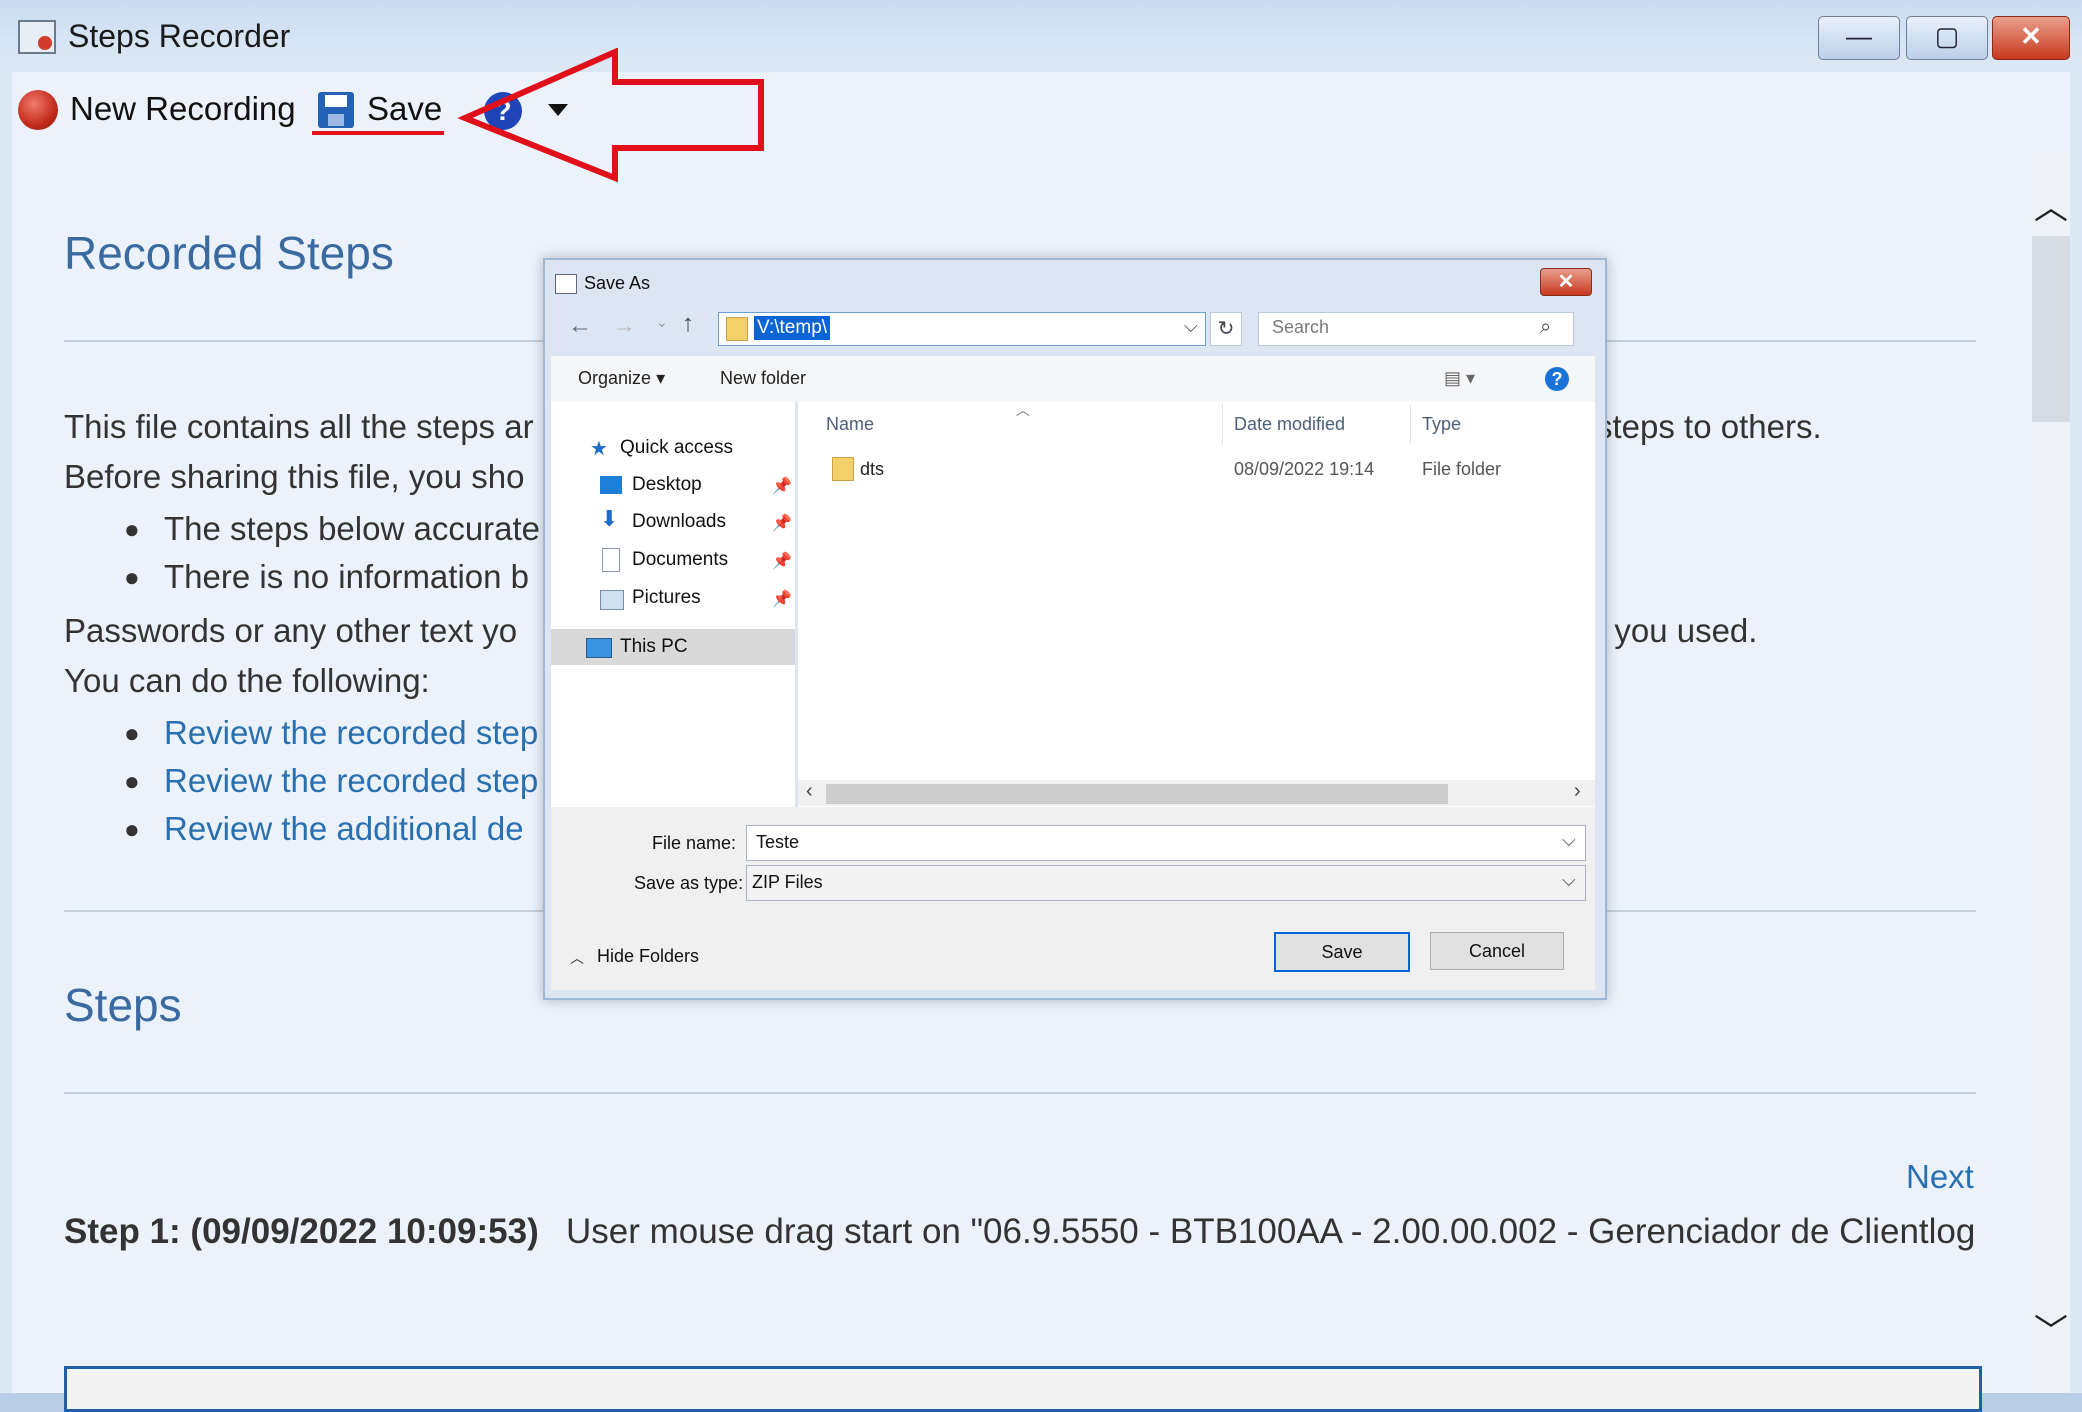 This screenshot has width=2082, height=1412. I want to click on close-icon: ✕, so click(2031, 36).